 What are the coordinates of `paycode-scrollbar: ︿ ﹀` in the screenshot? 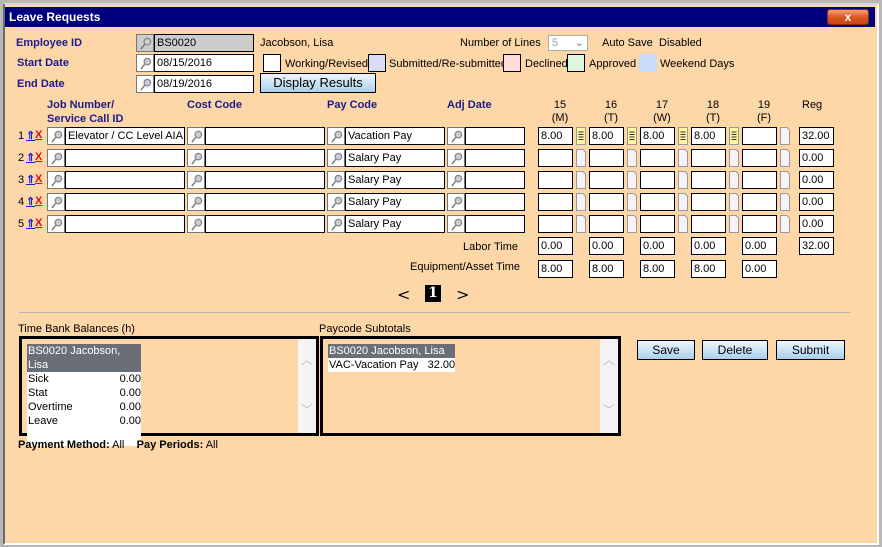 It's located at (609, 386).